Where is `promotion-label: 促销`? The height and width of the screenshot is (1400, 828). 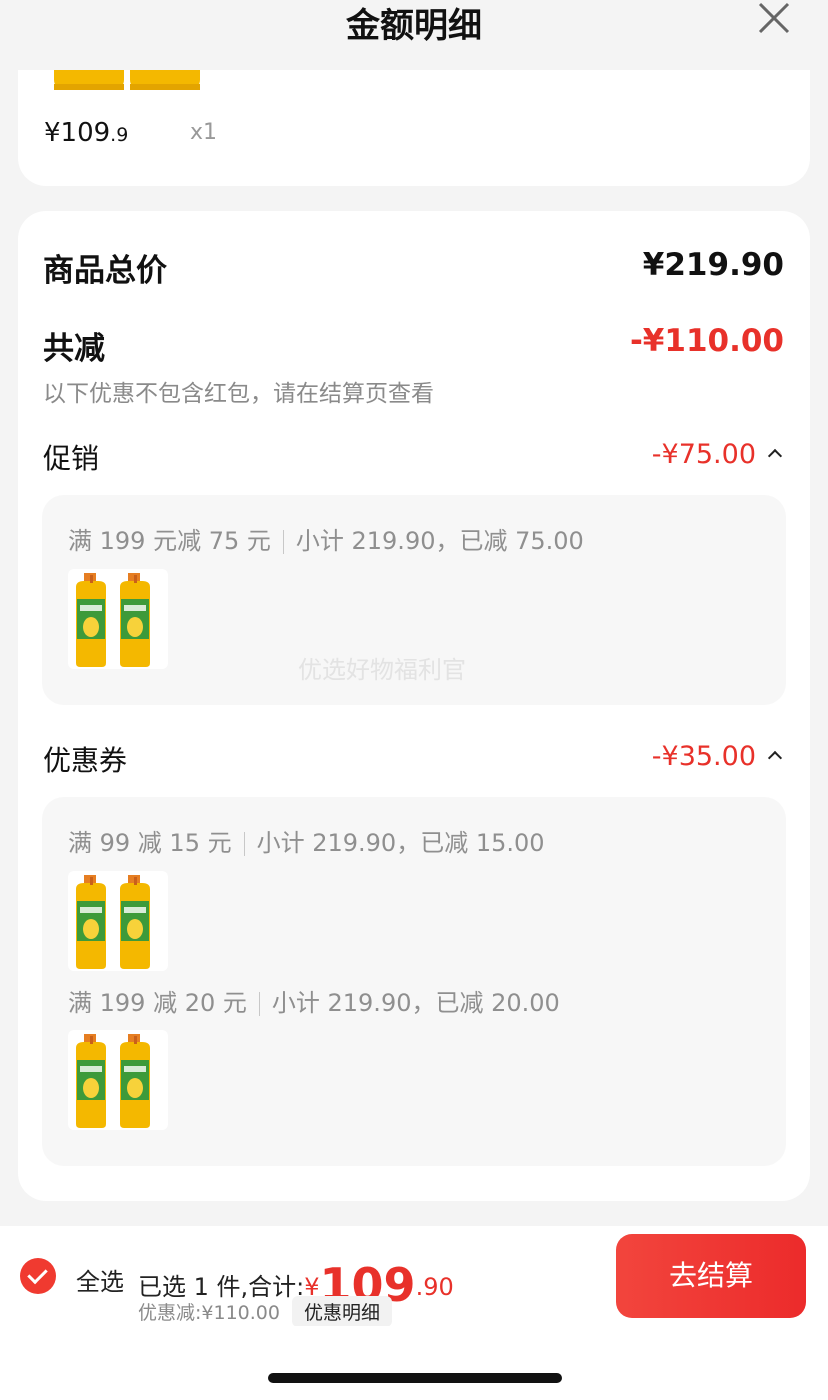
promotion-label: 促销 is located at coordinates (71, 458).